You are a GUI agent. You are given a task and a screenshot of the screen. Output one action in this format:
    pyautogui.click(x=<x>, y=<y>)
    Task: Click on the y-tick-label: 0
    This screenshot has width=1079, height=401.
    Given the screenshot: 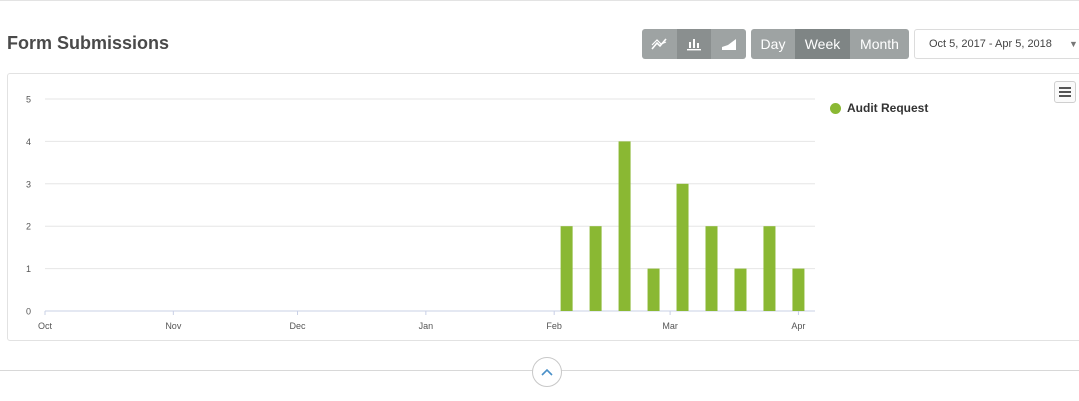 What is the action you would take?
    pyautogui.click(x=28, y=312)
    